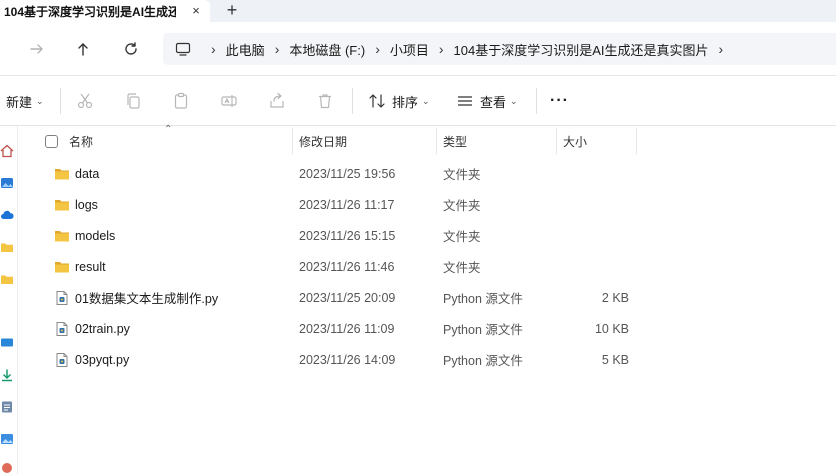 The height and width of the screenshot is (474, 836). What do you see at coordinates (427, 359) in the screenshot?
I see `table-row: 03pyqt.py 2023/11/26 14:09 Python 源文件 5 KB` at bounding box center [427, 359].